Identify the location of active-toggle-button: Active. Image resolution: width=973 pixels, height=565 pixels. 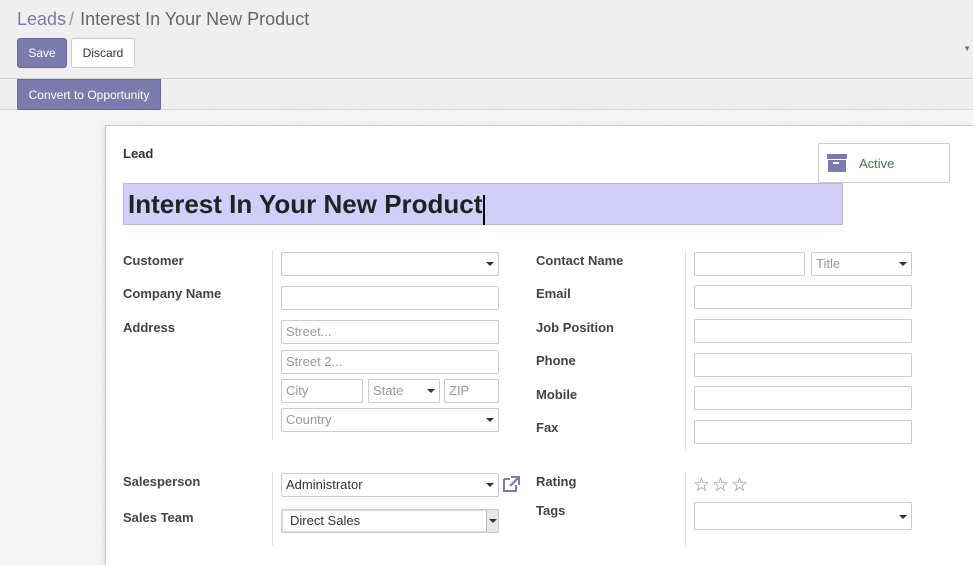
(884, 163).